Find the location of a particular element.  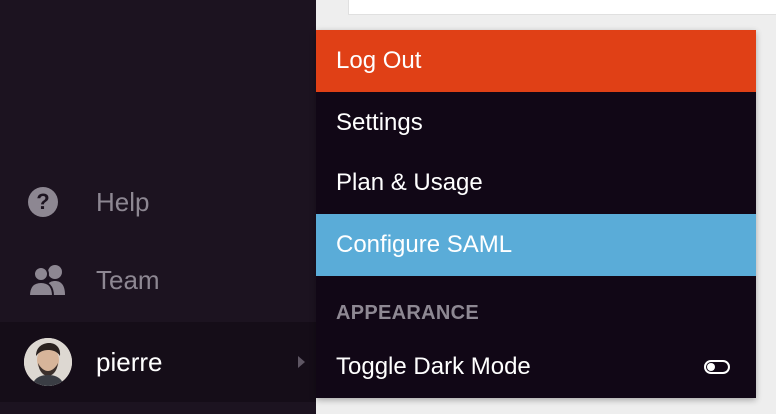

user-menu-trigger: pierre is located at coordinates (158, 362).